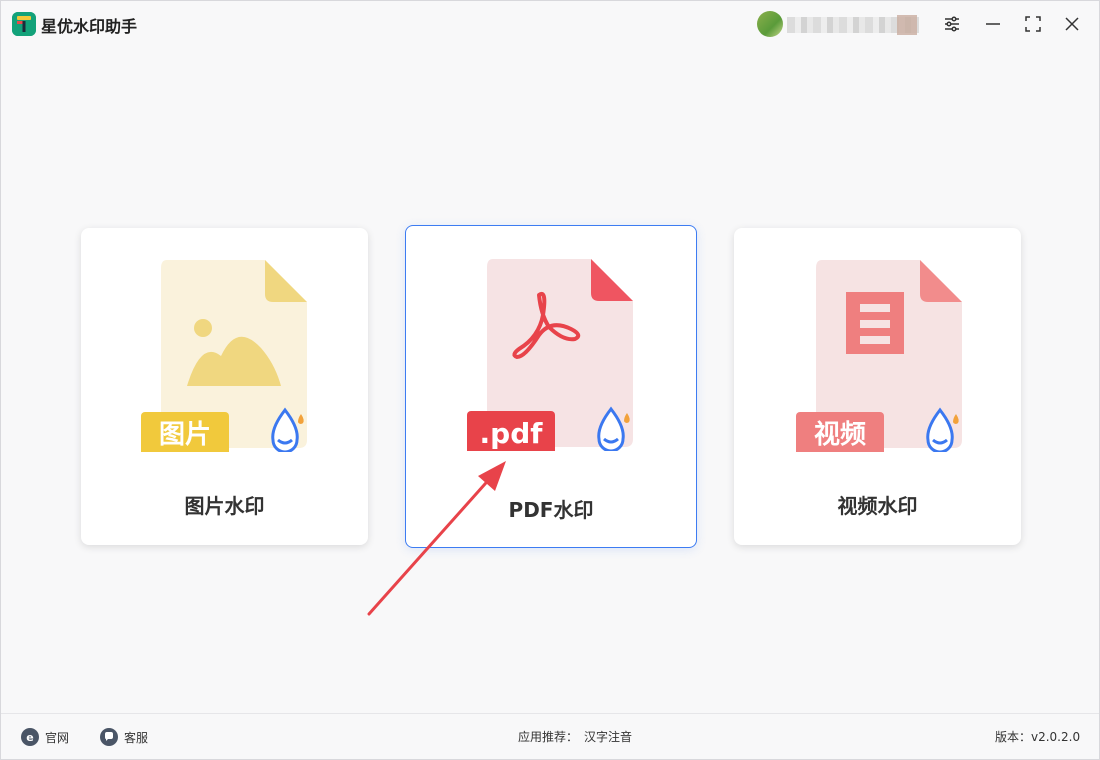  I want to click on ie-browser-icon: e, so click(30, 737).